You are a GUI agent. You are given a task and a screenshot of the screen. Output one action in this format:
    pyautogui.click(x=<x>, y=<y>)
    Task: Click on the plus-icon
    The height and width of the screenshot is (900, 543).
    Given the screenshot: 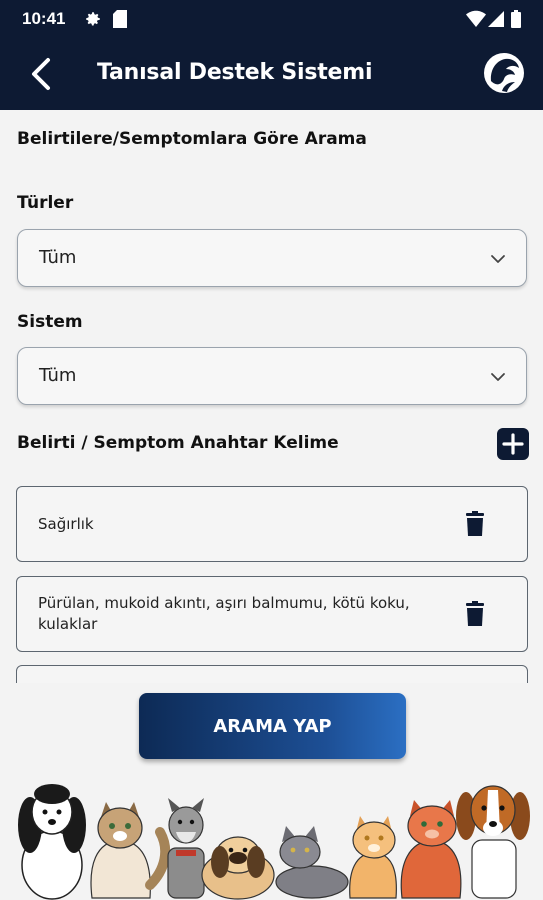 What is the action you would take?
    pyautogui.click(x=513, y=444)
    